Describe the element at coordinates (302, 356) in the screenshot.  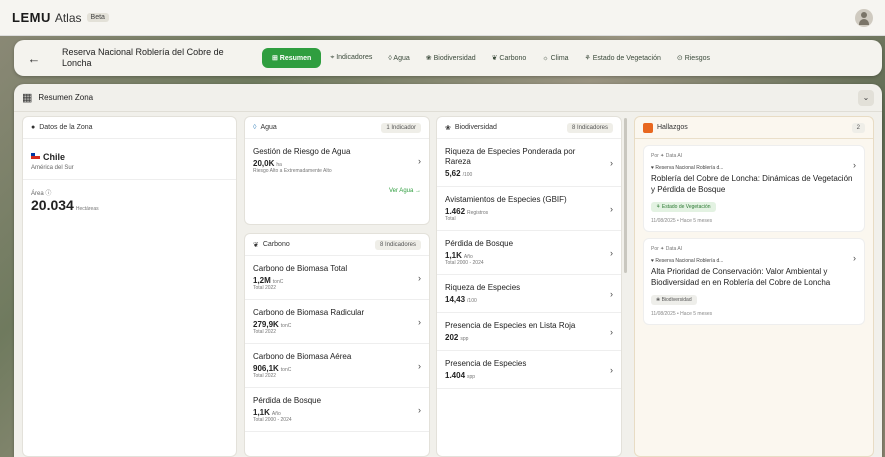
I see `item-title: Carbono de Biomasa Aérea` at that location.